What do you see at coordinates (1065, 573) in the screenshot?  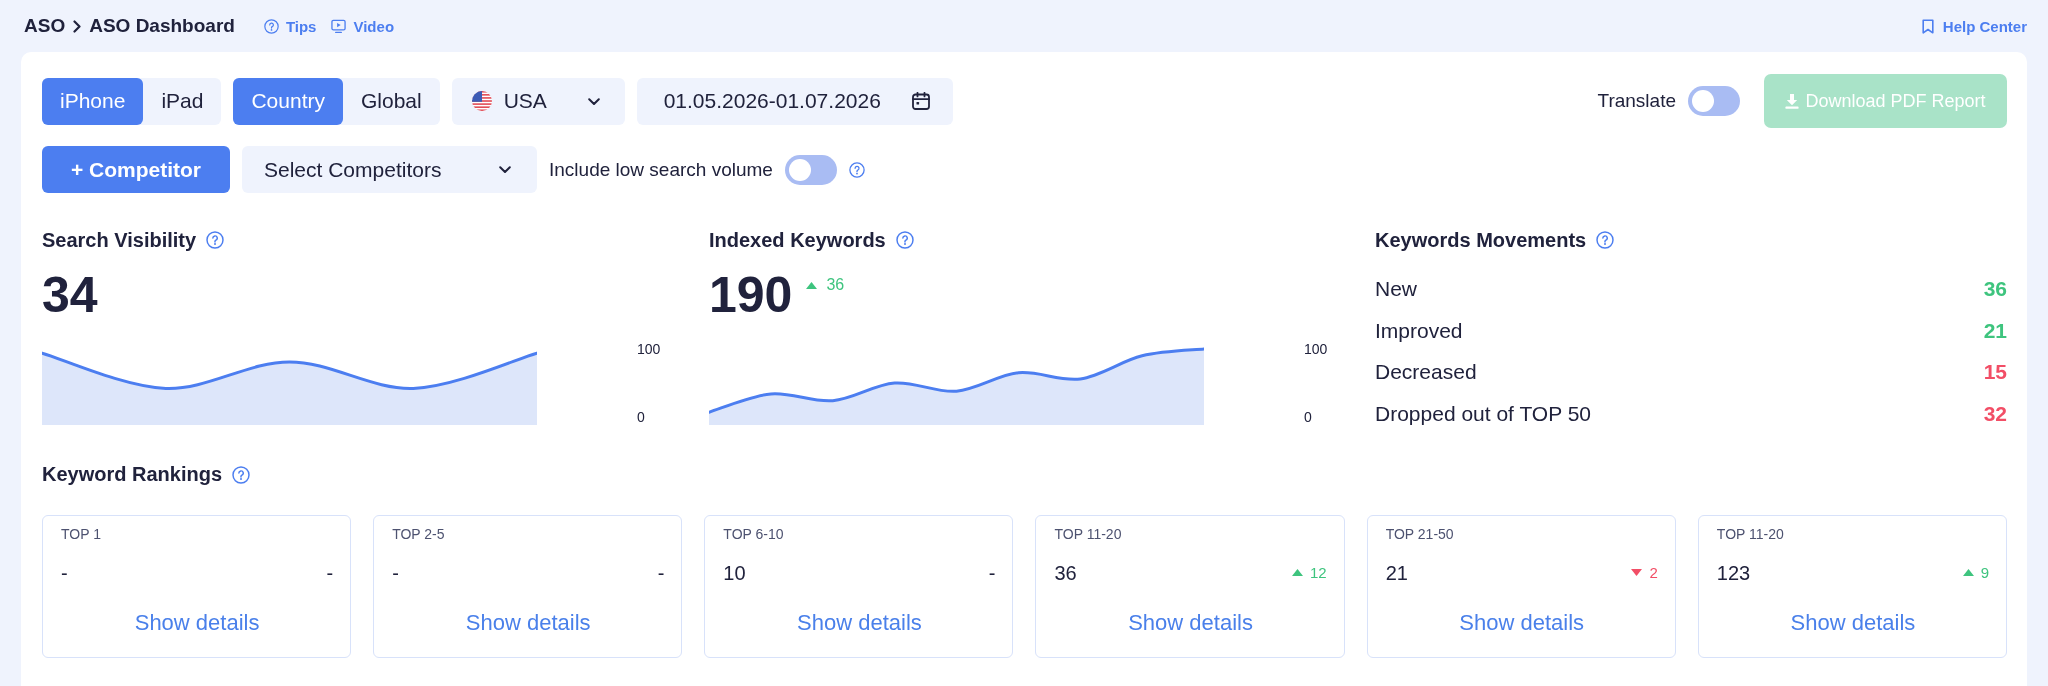 I see `keyword-count: 36` at bounding box center [1065, 573].